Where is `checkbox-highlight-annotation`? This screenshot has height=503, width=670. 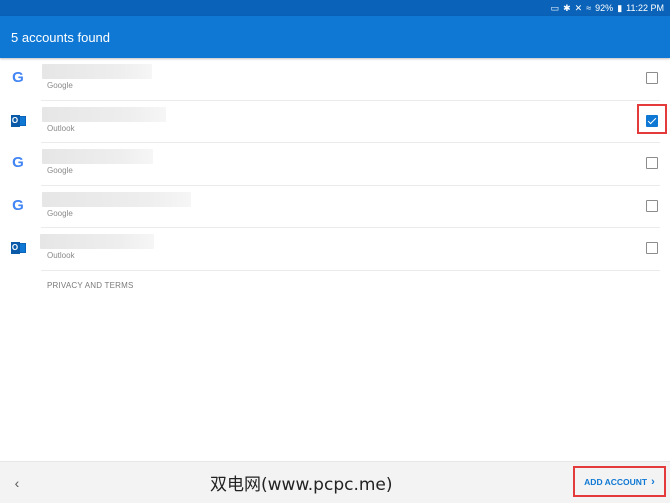 checkbox-highlight-annotation is located at coordinates (652, 119).